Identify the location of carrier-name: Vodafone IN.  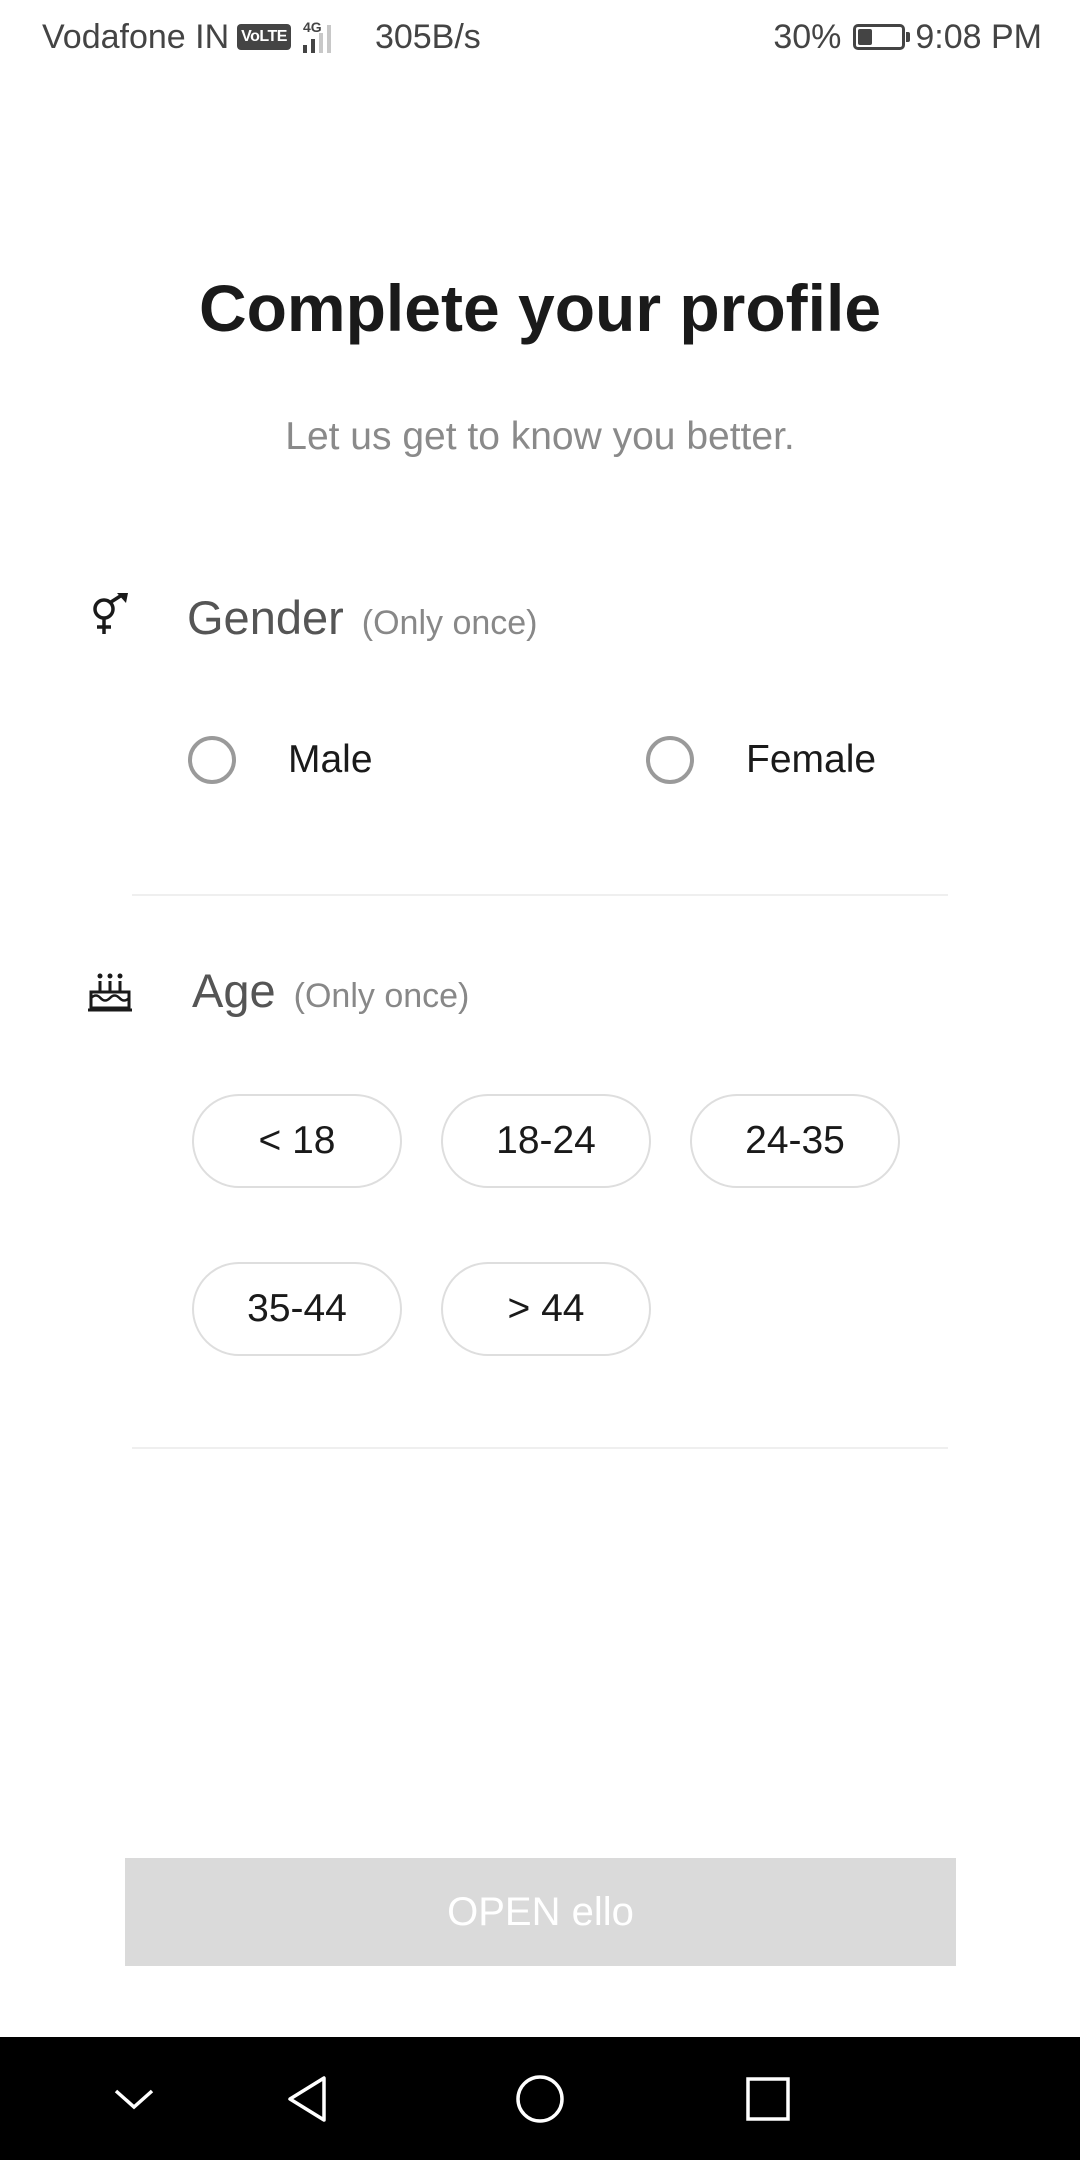
(136, 36).